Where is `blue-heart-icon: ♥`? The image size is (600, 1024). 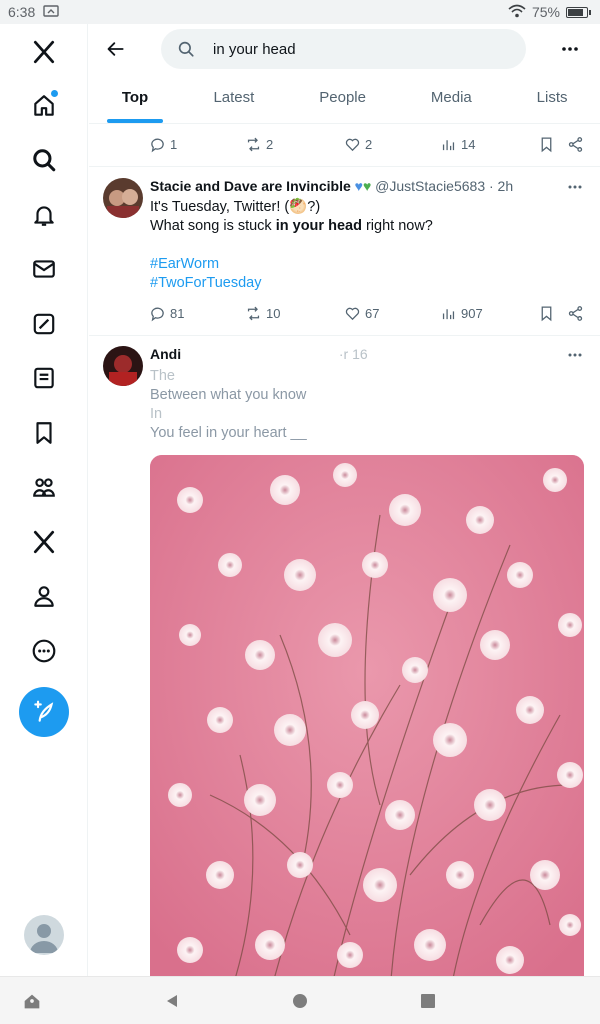
blue-heart-icon: ♥ is located at coordinates (358, 186).